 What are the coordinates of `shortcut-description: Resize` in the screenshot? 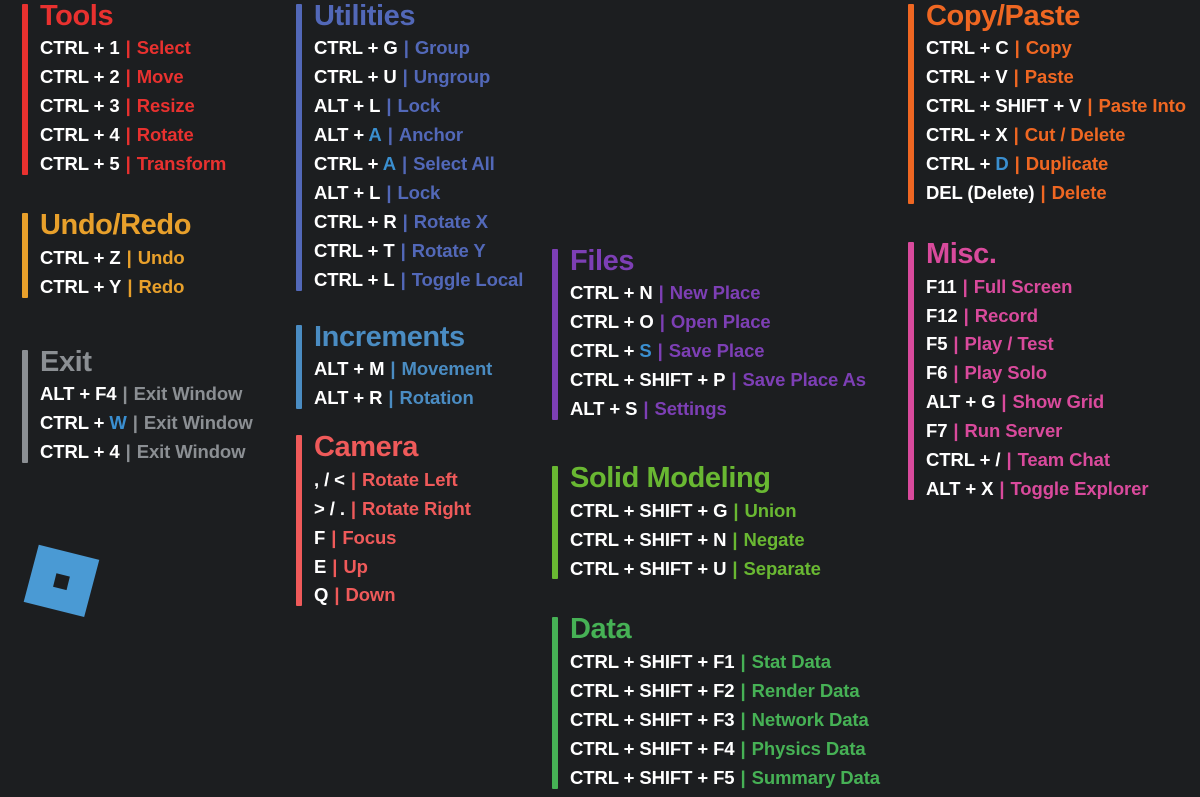 It's located at (165, 106).